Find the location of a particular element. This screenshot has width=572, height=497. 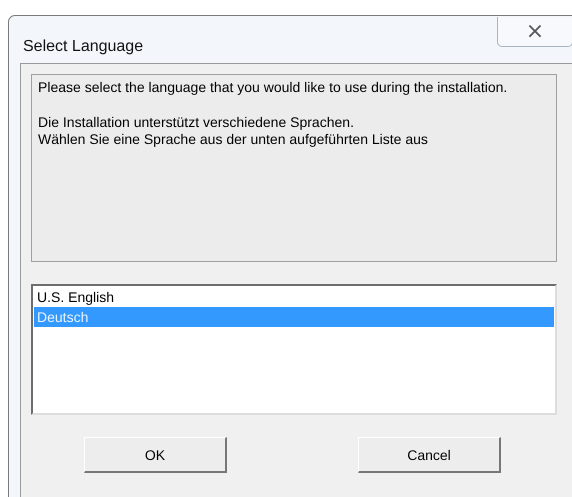

language-item: U.S. English is located at coordinates (294, 297).